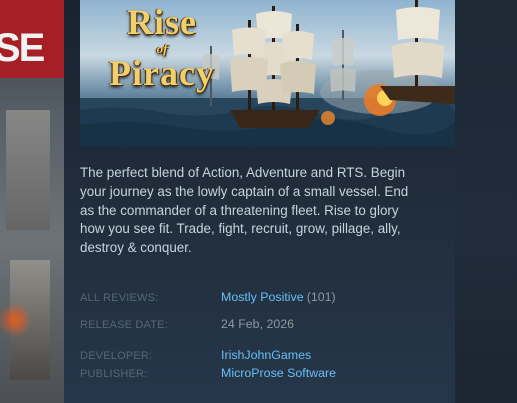  I want to click on game-logo: Rise of Piracy, so click(162, 47).